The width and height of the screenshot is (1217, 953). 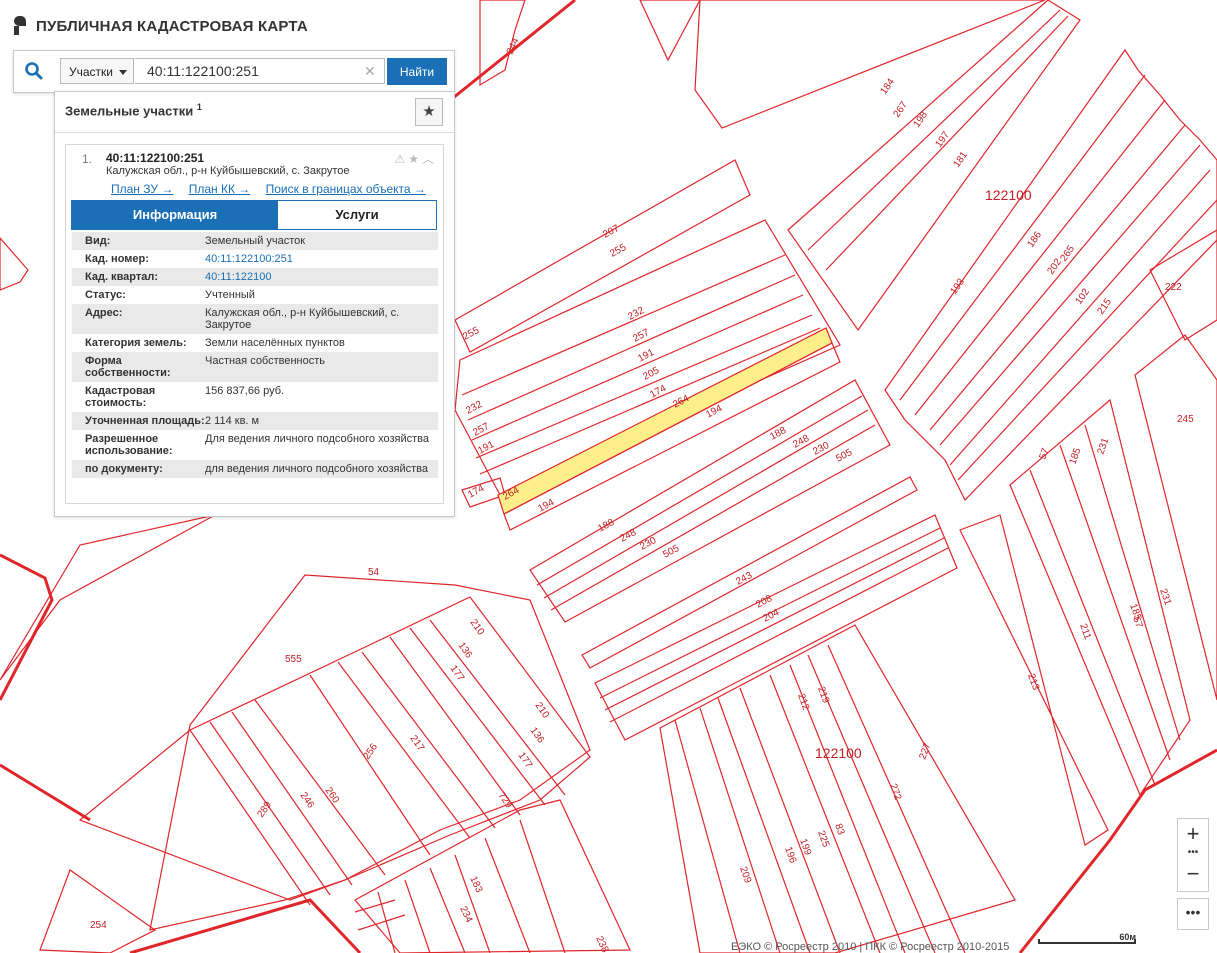 What do you see at coordinates (98, 241) in the screenshot?
I see `info-key: Вид:` at bounding box center [98, 241].